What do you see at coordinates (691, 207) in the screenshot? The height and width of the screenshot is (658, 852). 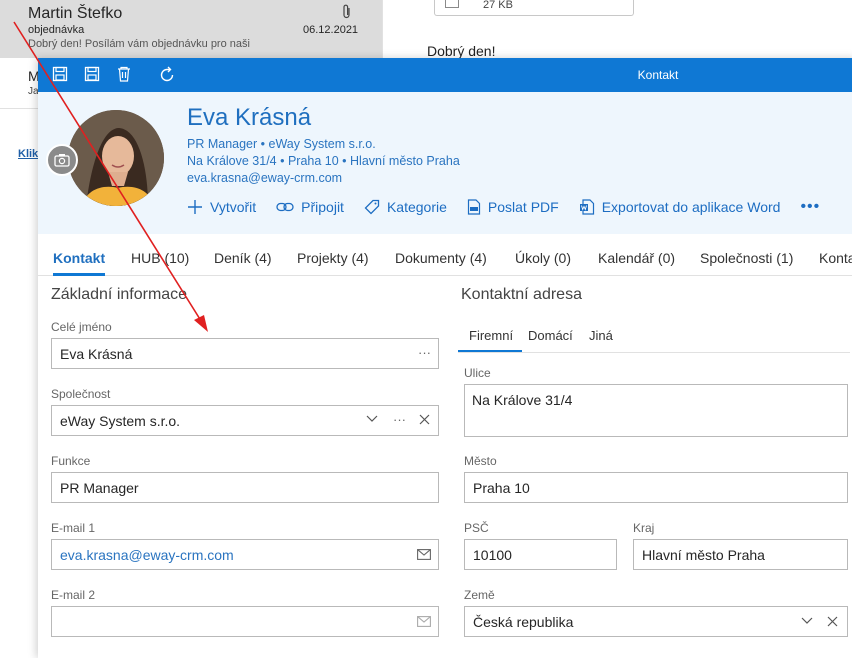 I see `export-word-label: Exportovat do aplikace Word` at bounding box center [691, 207].